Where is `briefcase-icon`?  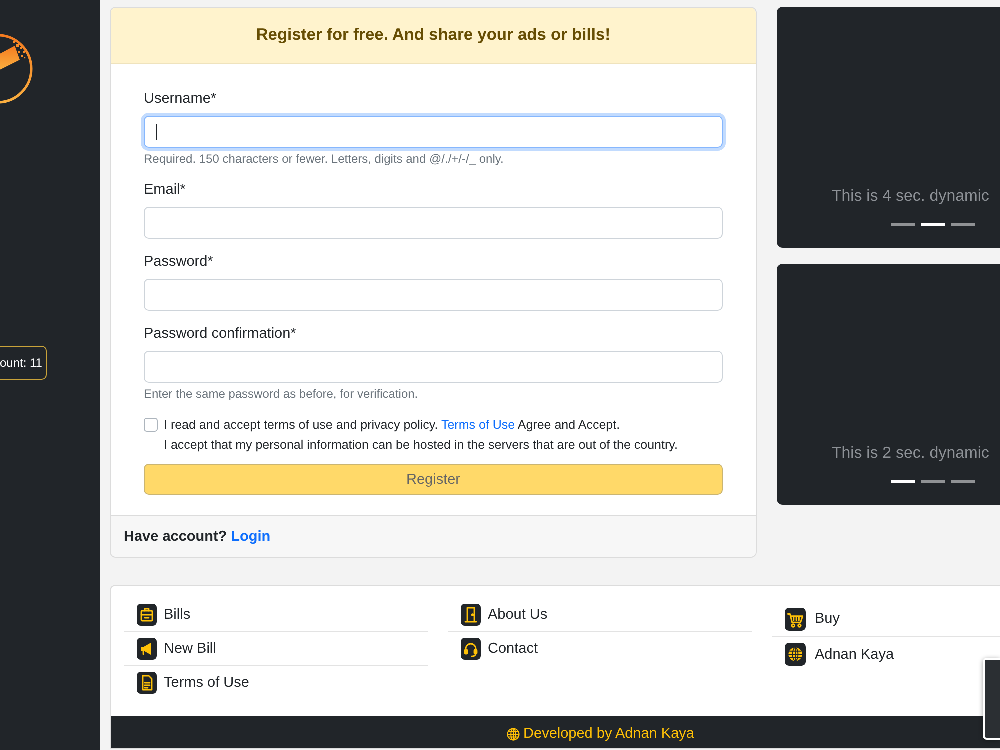 briefcase-icon is located at coordinates (147, 615).